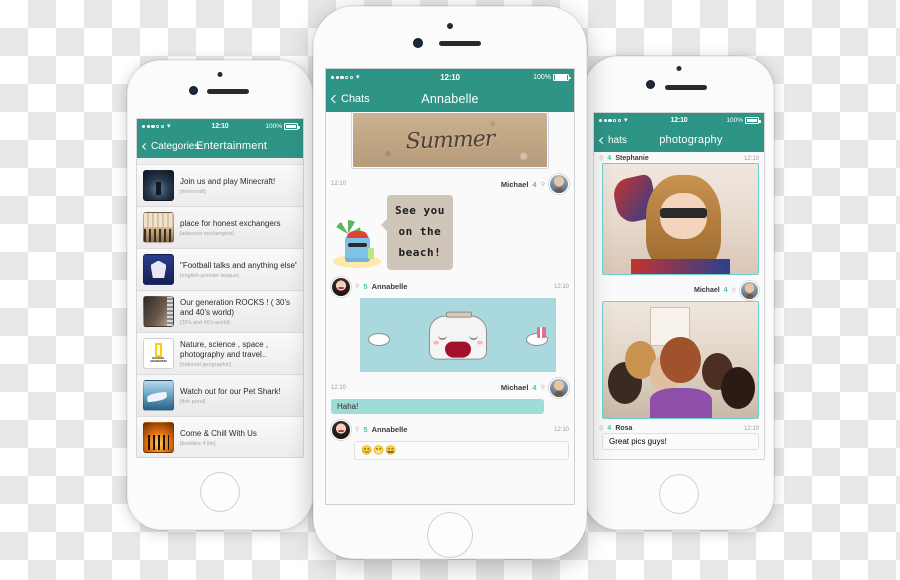  Describe the element at coordinates (679, 427) in the screenshot. I see `message-meta: ⚲ 4 Rosa 12:10` at that location.